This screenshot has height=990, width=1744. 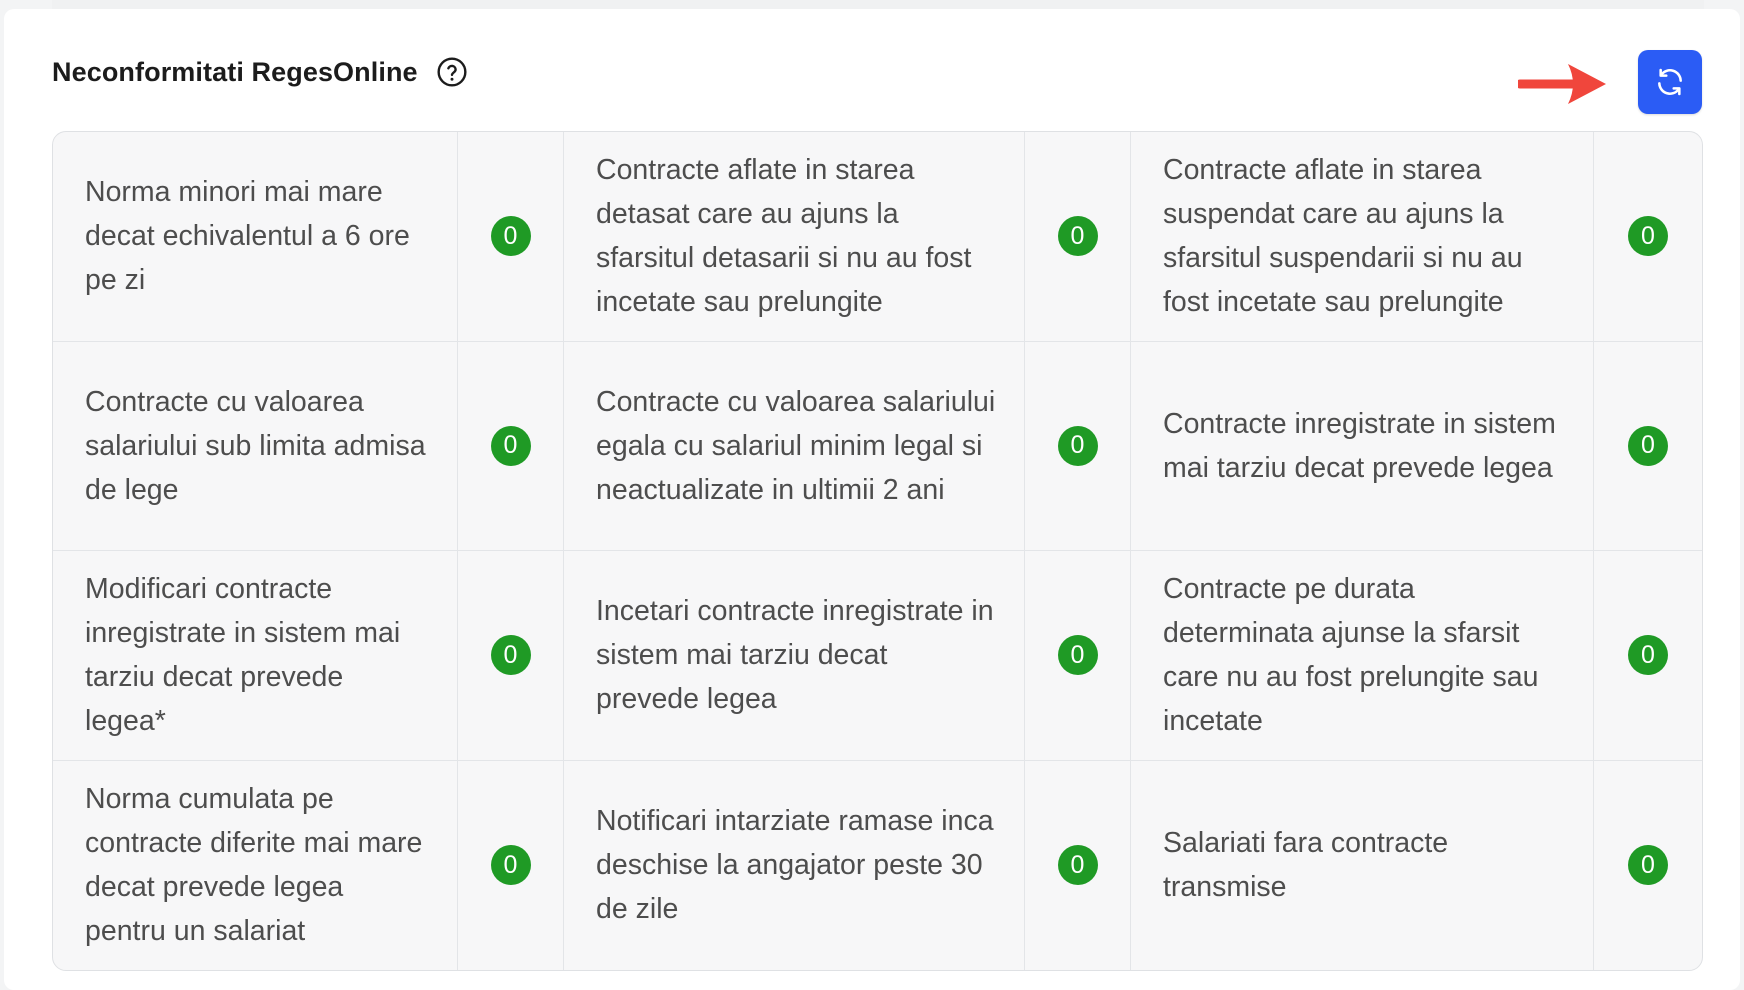 What do you see at coordinates (452, 72) in the screenshot?
I see `help-circle-icon` at bounding box center [452, 72].